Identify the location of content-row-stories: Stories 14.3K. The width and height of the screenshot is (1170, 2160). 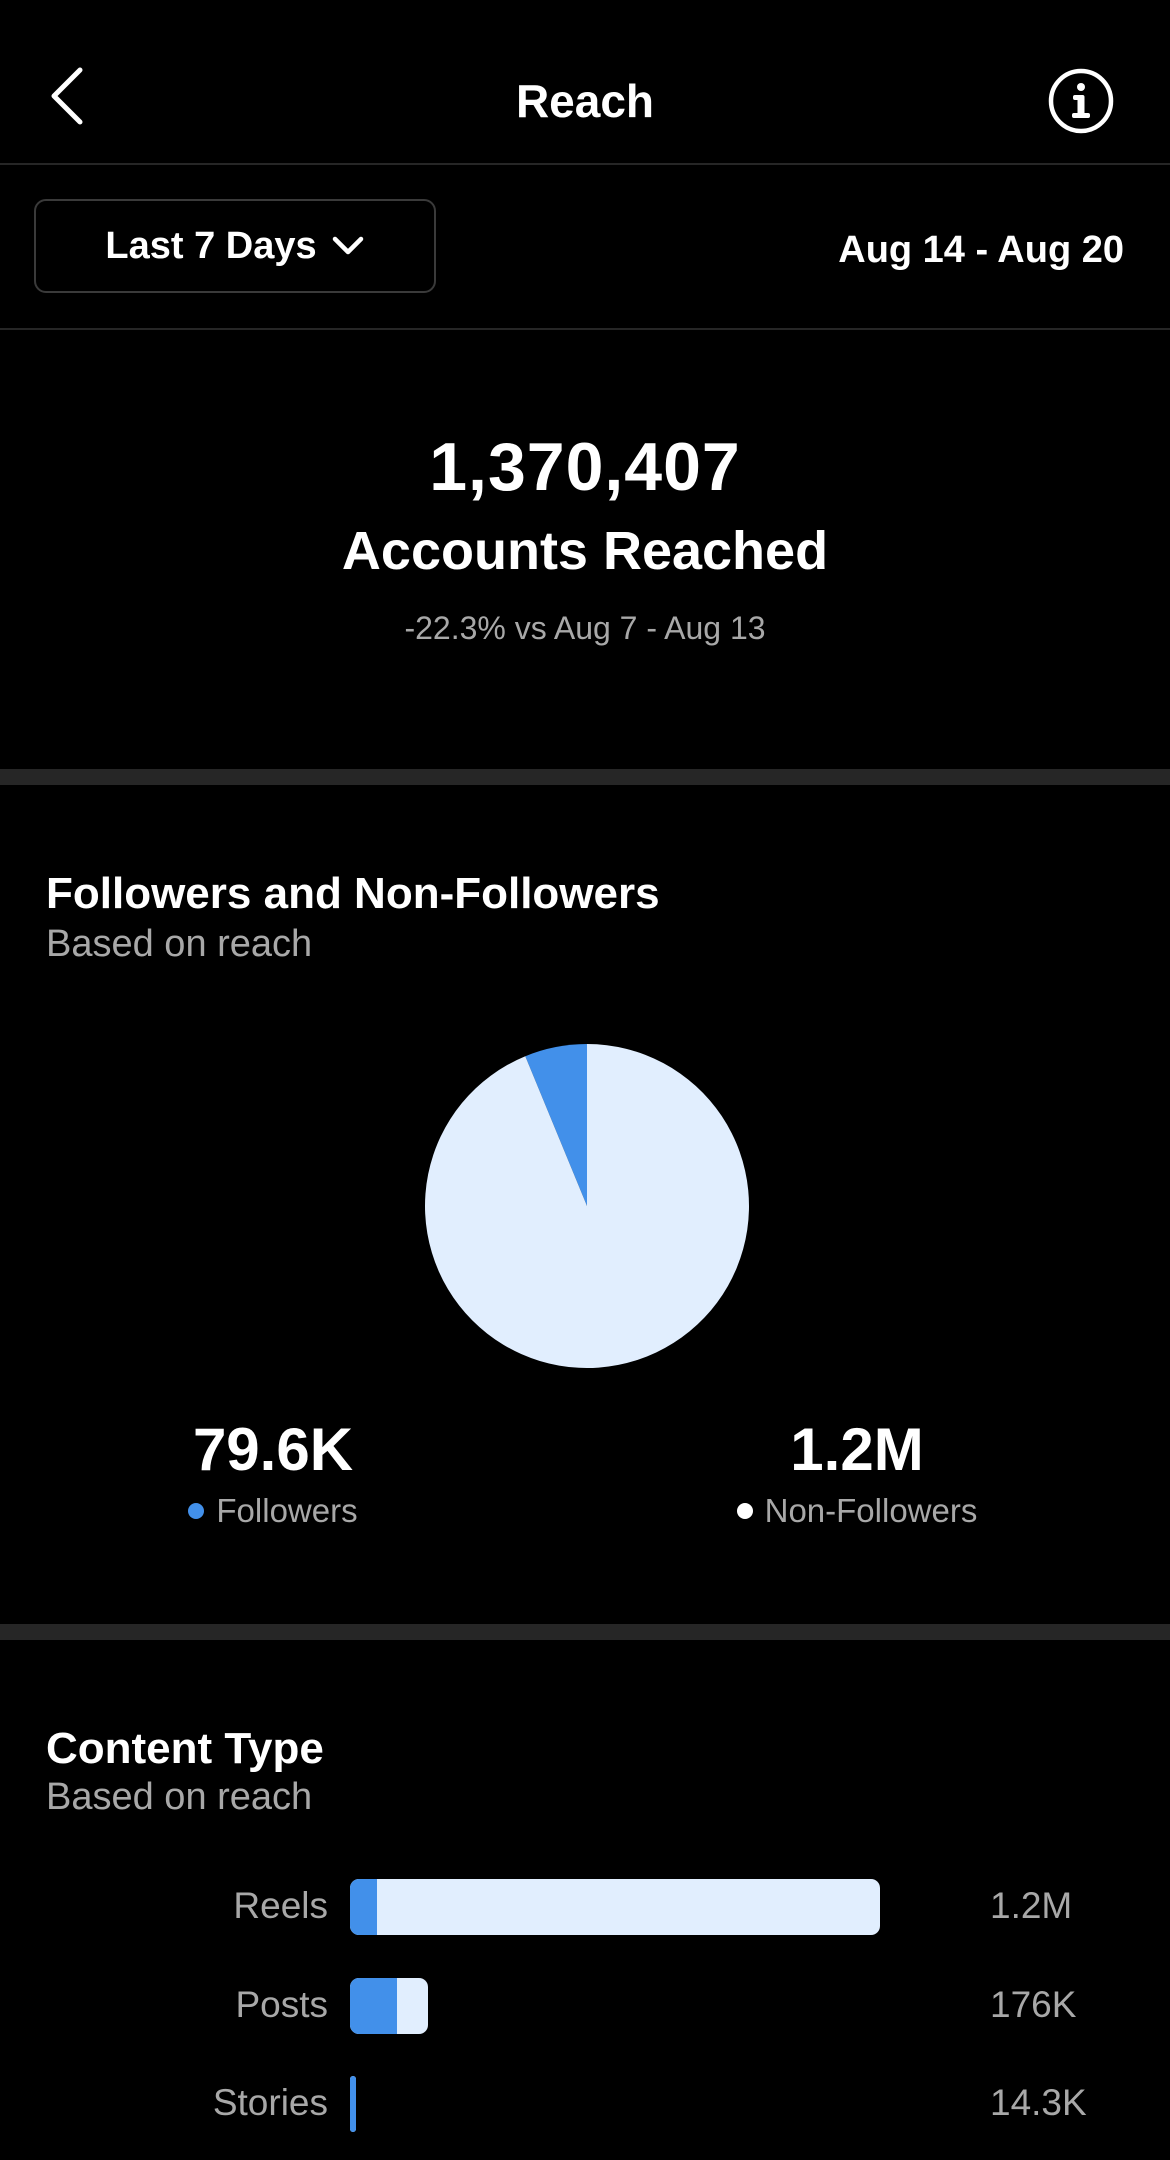
(585, 2104).